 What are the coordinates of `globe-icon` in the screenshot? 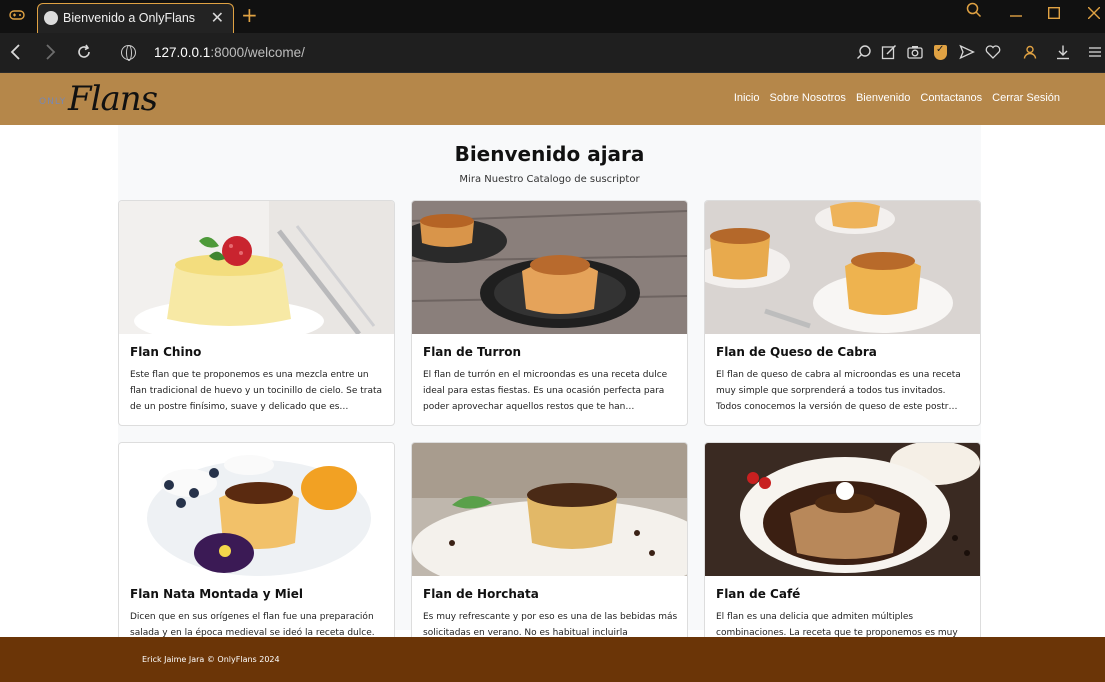 It's located at (51, 18).